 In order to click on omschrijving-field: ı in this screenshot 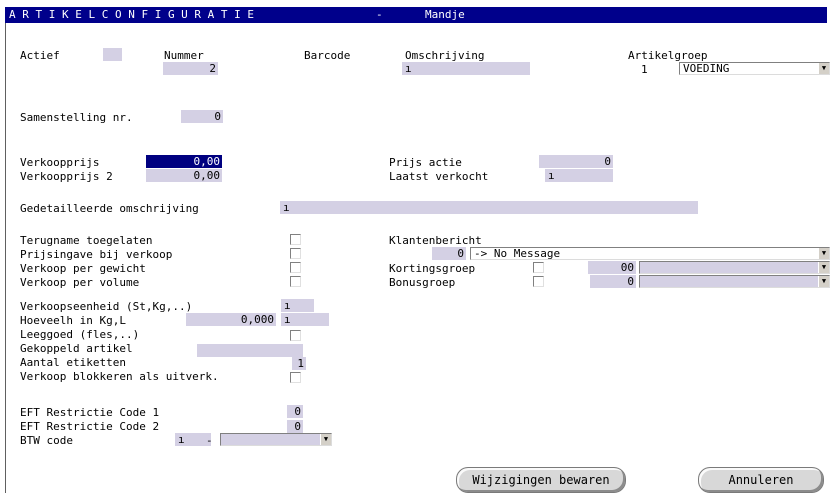, I will do `click(466, 68)`.